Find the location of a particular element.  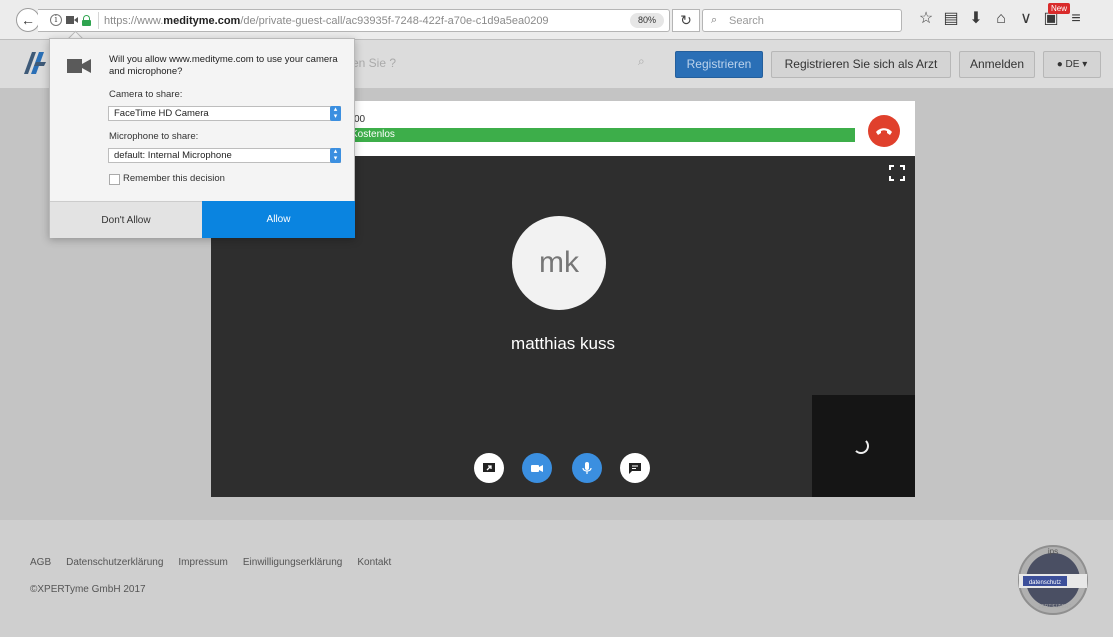

privacy-seal-icon: ips datenschutz ZERTIFIZIERT is located at coordinates (1053, 580).